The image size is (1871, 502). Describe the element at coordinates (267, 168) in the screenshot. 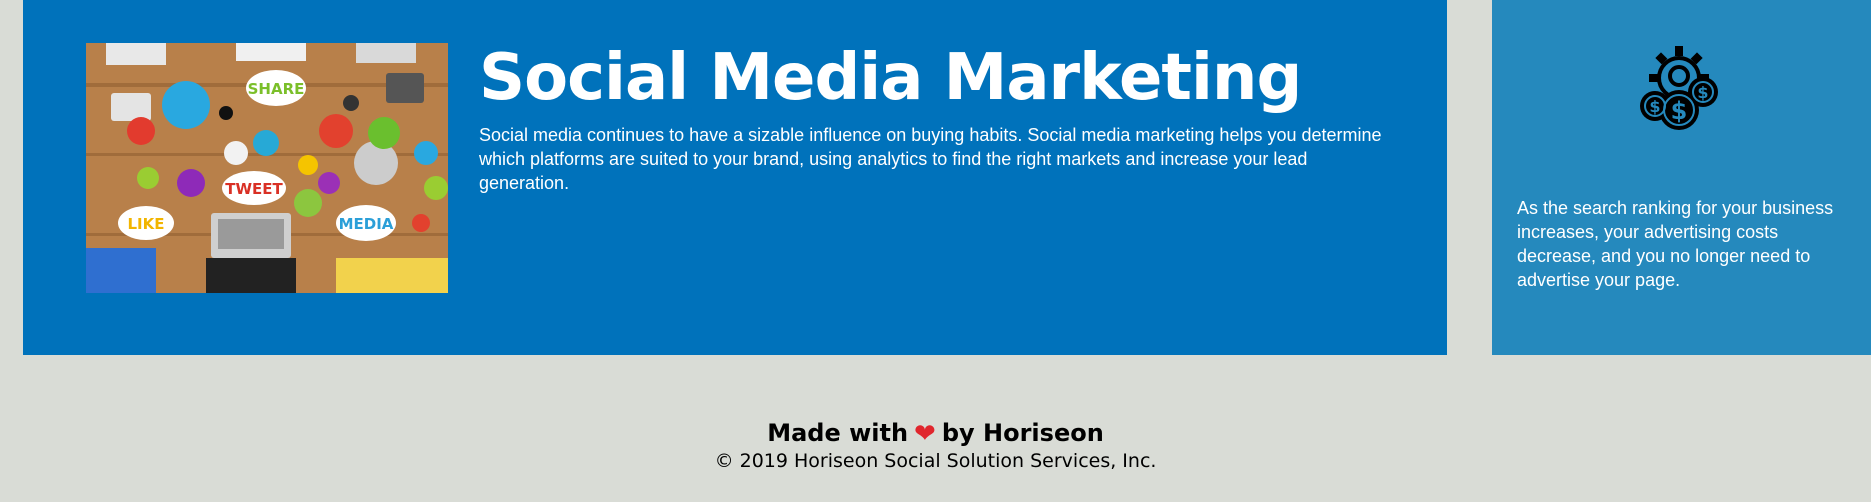

I see `social-media-marketing-image: SHARE TWEET LIKE MEDIA` at that location.